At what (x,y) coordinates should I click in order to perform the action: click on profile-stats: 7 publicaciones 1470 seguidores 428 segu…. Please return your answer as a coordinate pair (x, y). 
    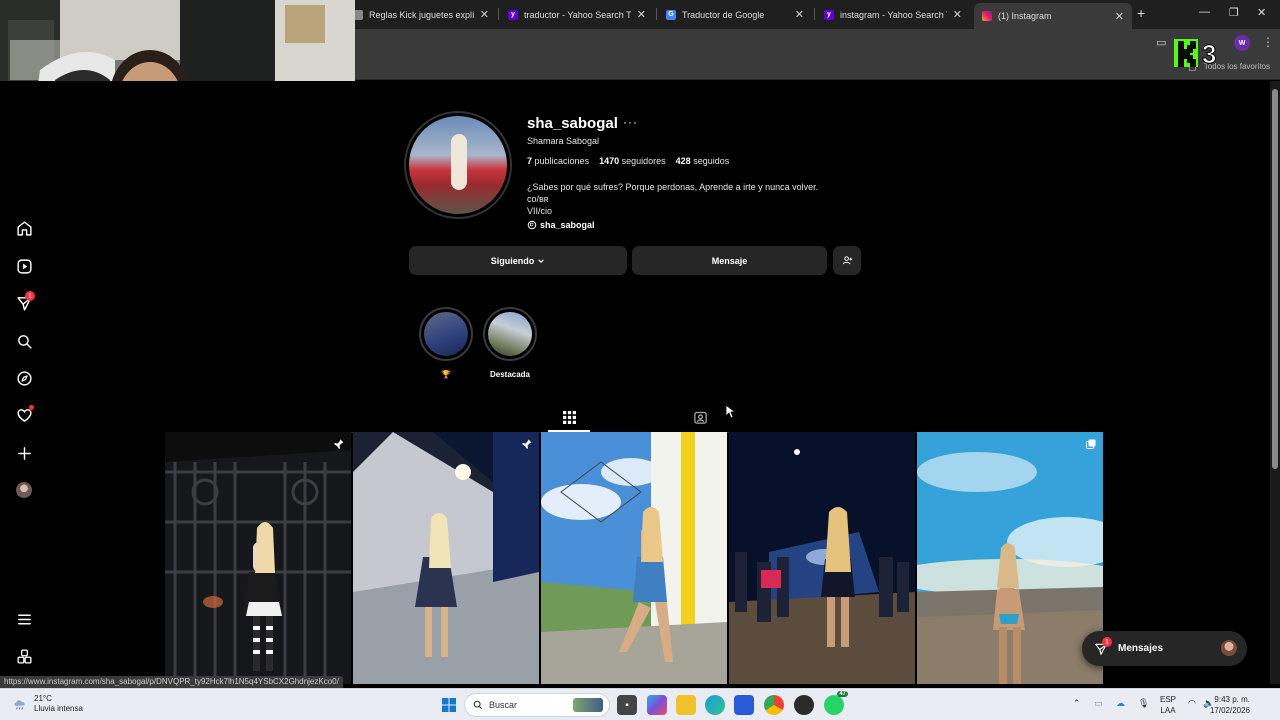
    Looking at the image, I should click on (628, 161).